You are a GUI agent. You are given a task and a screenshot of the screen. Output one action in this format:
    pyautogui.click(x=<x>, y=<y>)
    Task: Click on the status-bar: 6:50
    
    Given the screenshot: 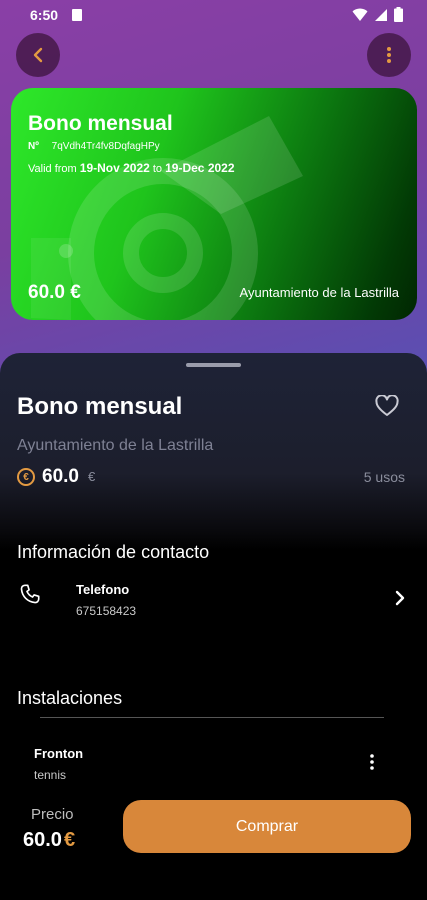 What is the action you would take?
    pyautogui.click(x=213, y=15)
    